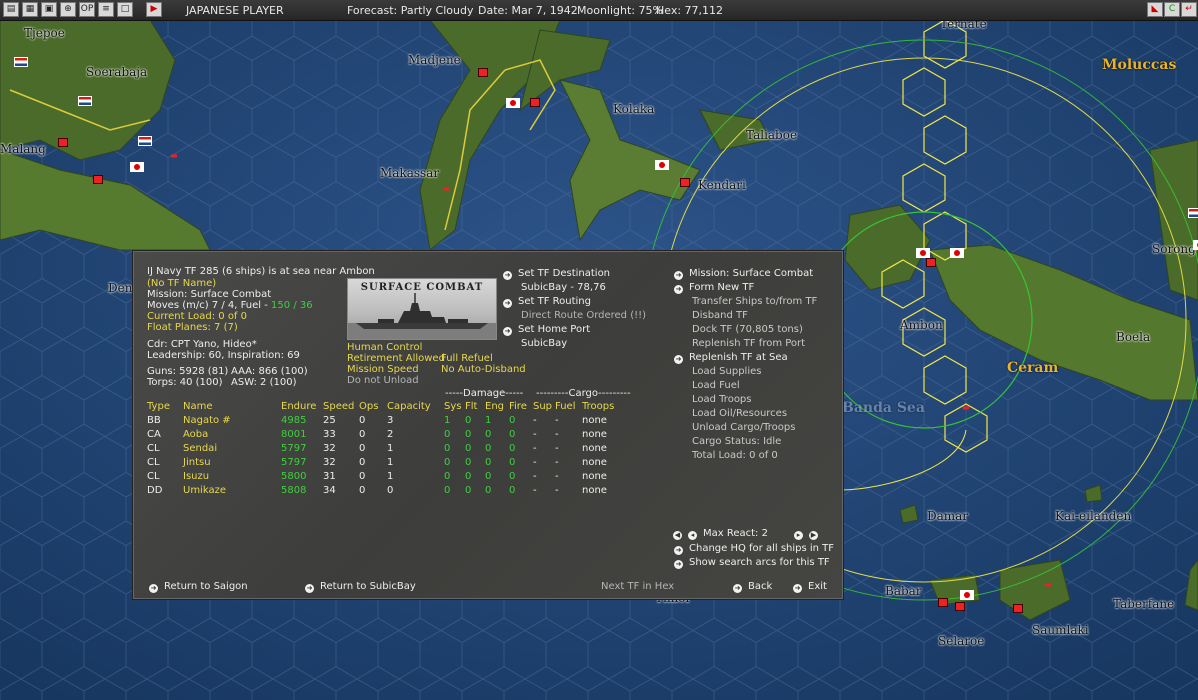 The image size is (1198, 700). I want to click on window-icon: □, so click(125, 9).